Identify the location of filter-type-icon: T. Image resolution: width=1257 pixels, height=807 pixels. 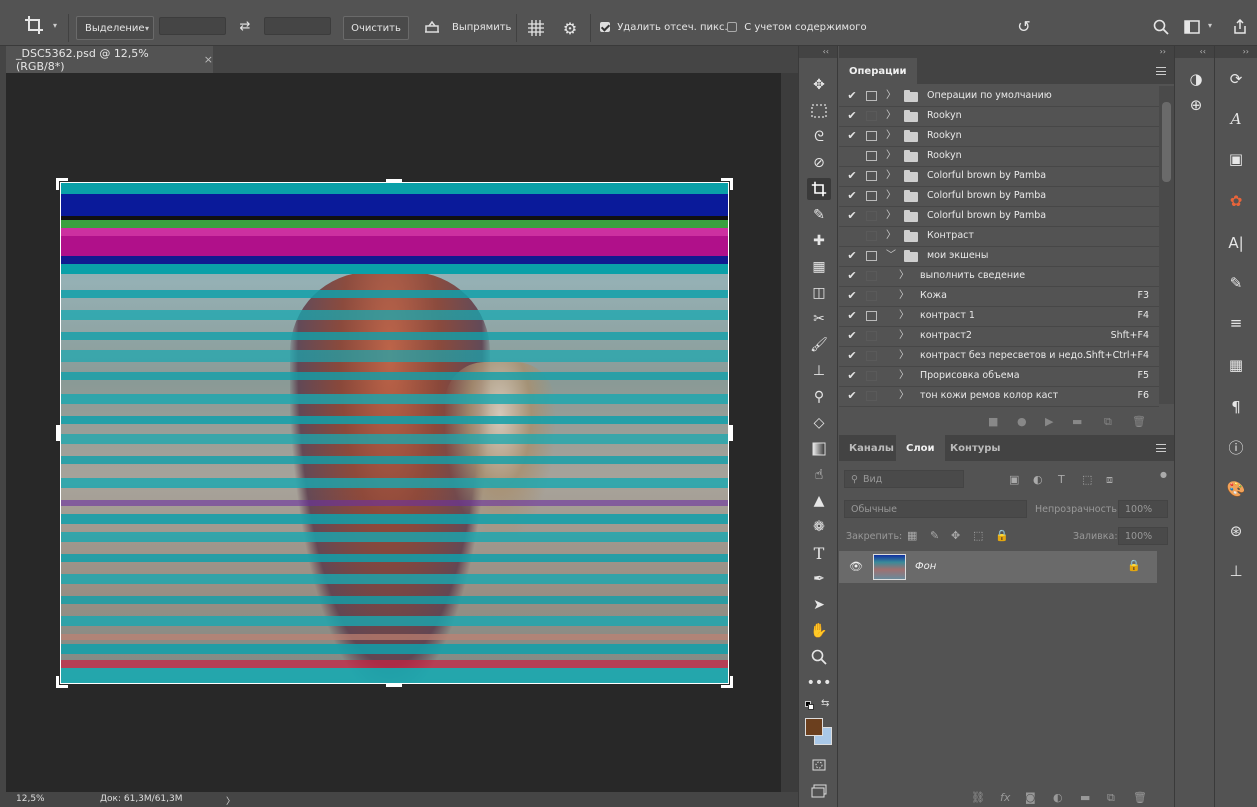
(1061, 479).